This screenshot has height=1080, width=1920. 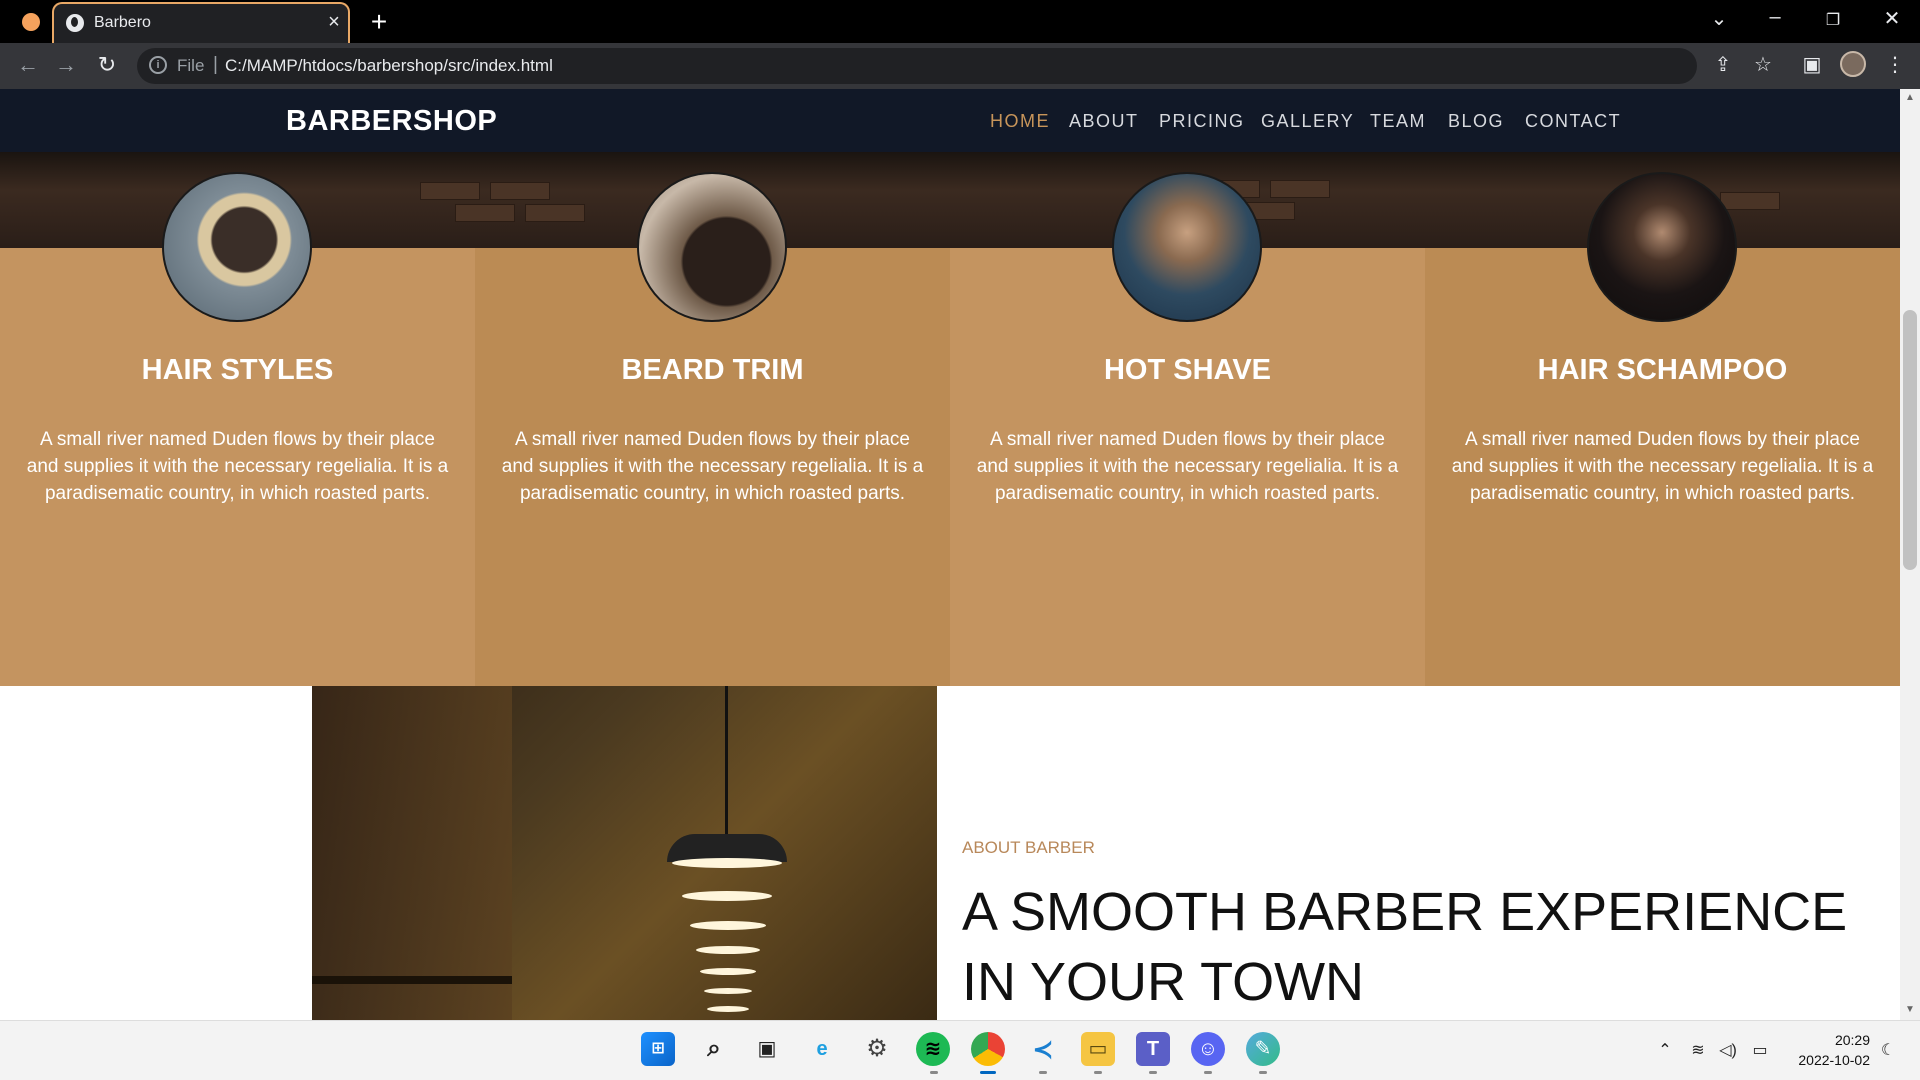 What do you see at coordinates (158, 65) in the screenshot?
I see `info-icon: i` at bounding box center [158, 65].